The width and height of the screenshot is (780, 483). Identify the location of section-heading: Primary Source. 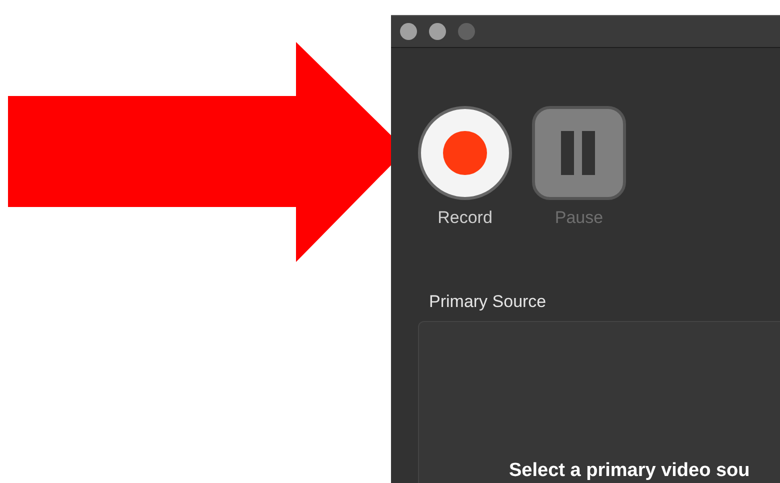
(488, 302).